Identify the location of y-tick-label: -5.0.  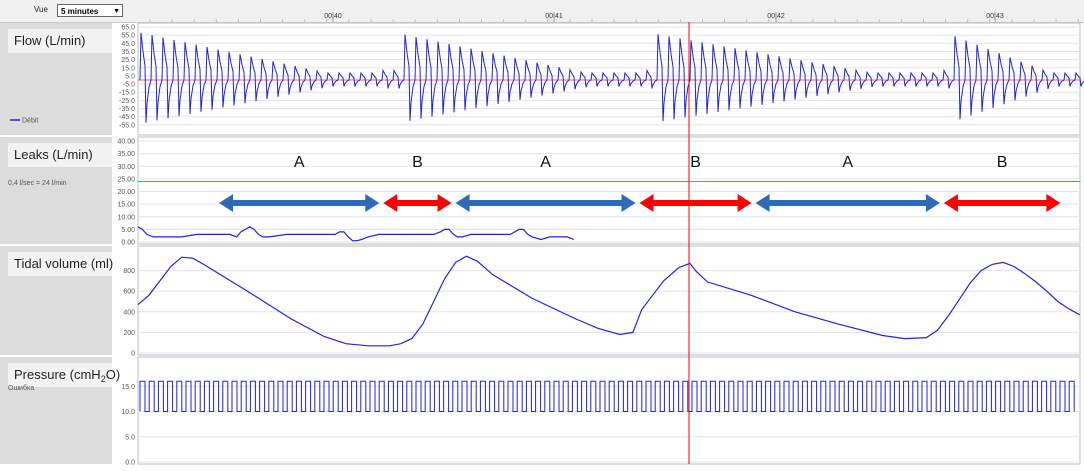
(129, 85).